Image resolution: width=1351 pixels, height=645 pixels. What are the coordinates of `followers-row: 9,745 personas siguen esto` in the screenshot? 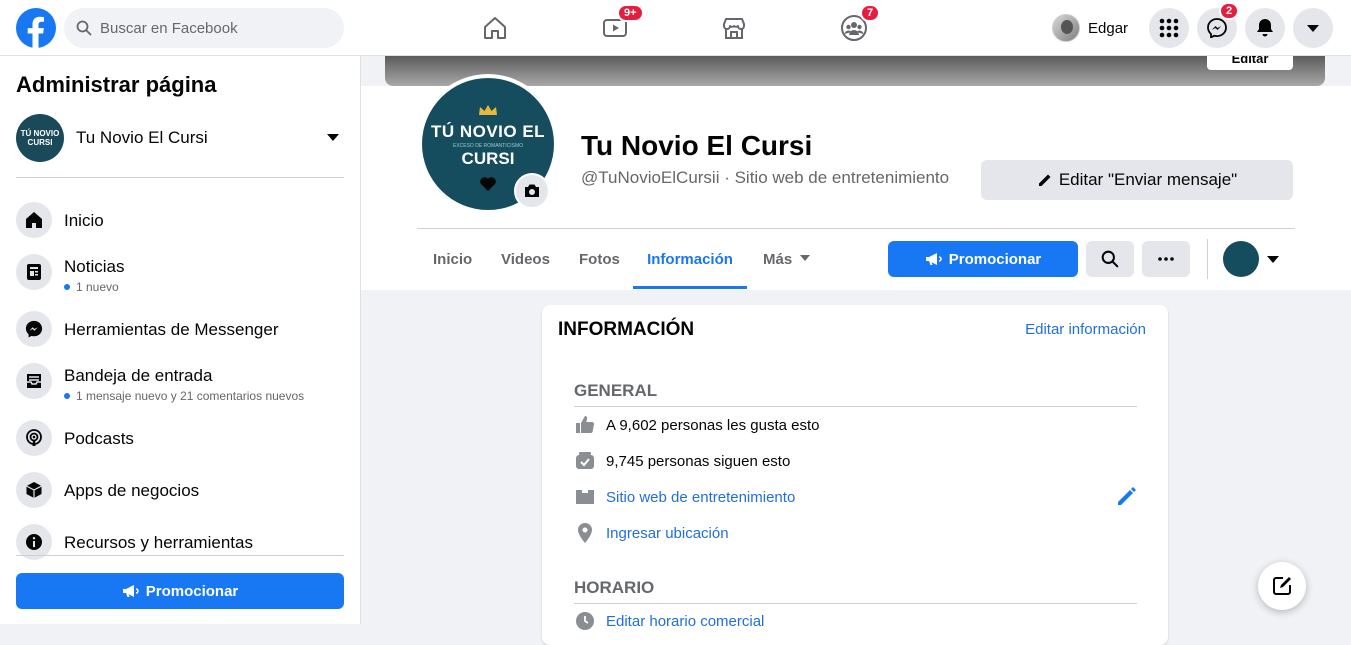 It's located at (682, 461).